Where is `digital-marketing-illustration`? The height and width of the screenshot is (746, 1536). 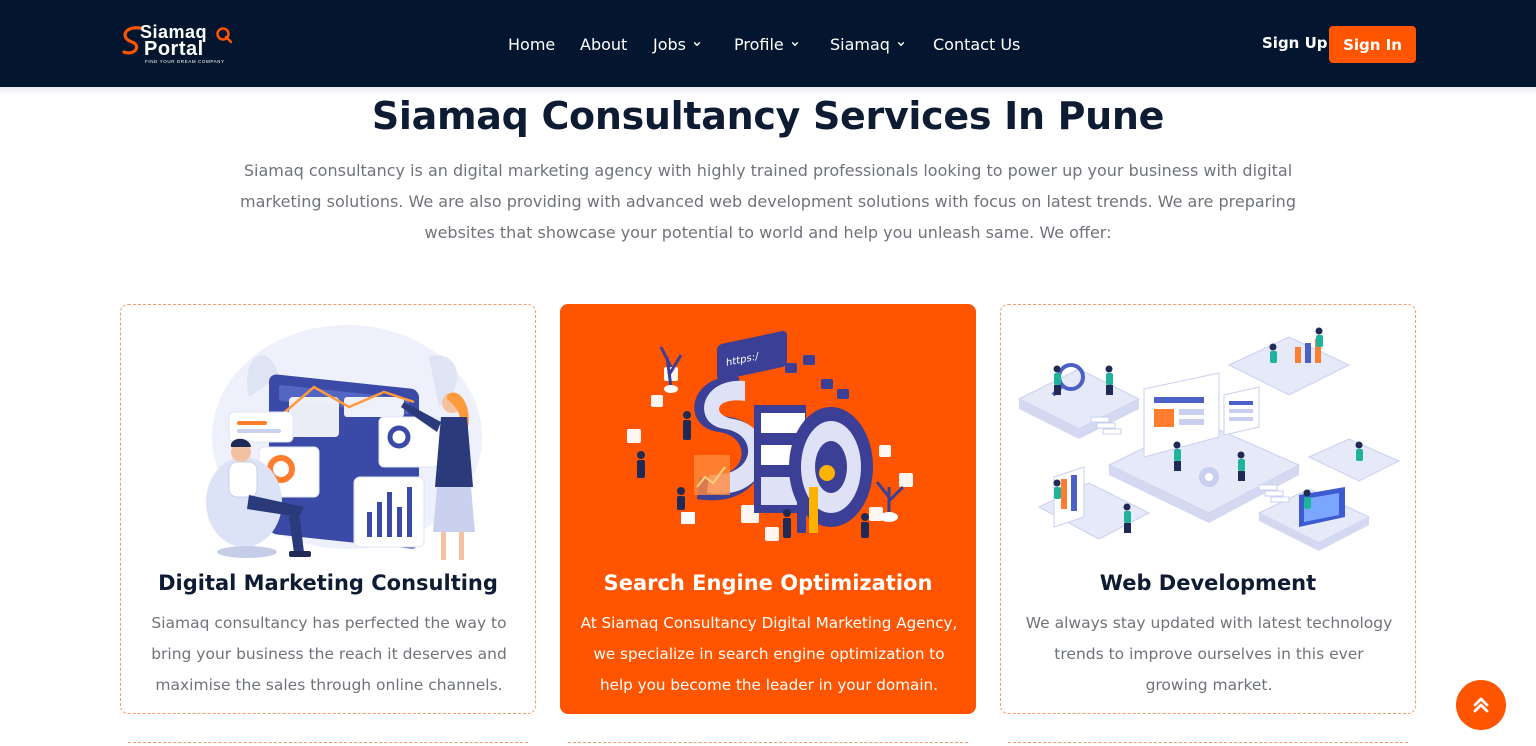
digital-marketing-illustration is located at coordinates (344, 442).